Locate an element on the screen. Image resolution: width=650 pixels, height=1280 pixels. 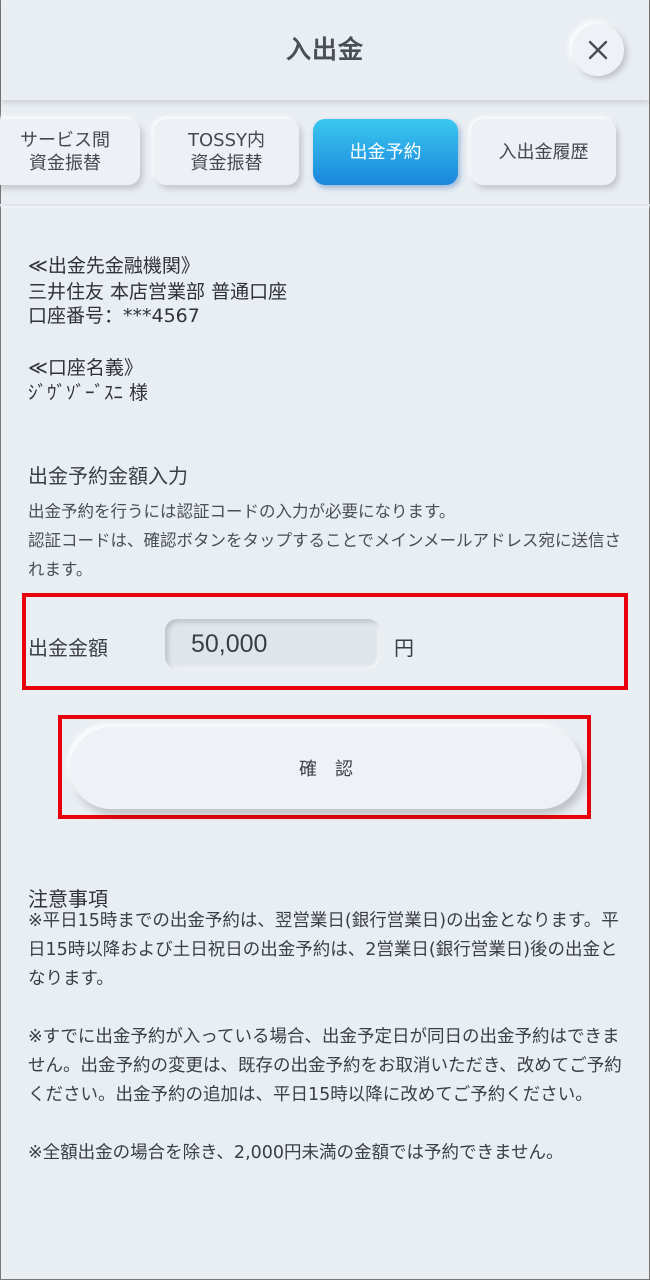
close-button is located at coordinates (598, 50).